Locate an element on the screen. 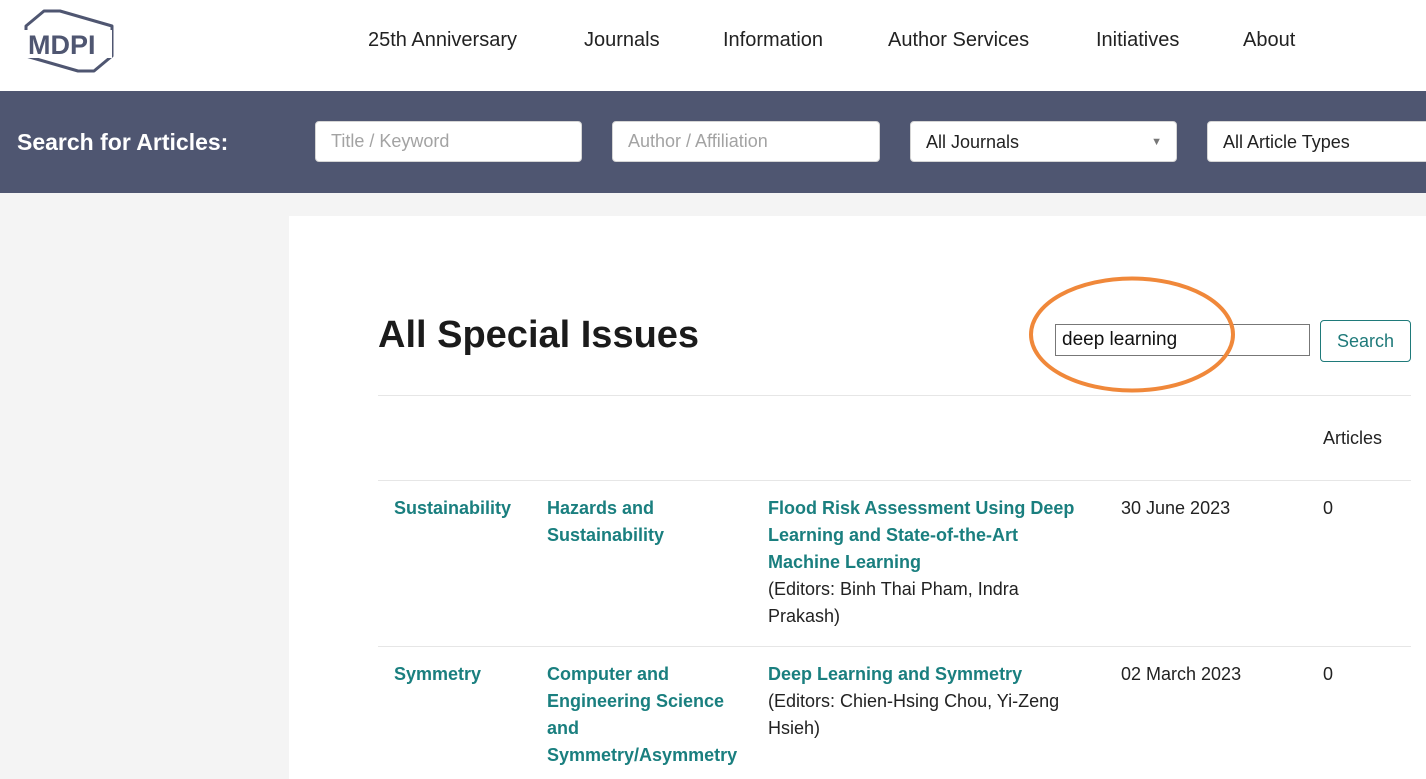 Image resolution: width=1426 pixels, height=779 pixels. special-issue-search-input is located at coordinates (1182, 340).